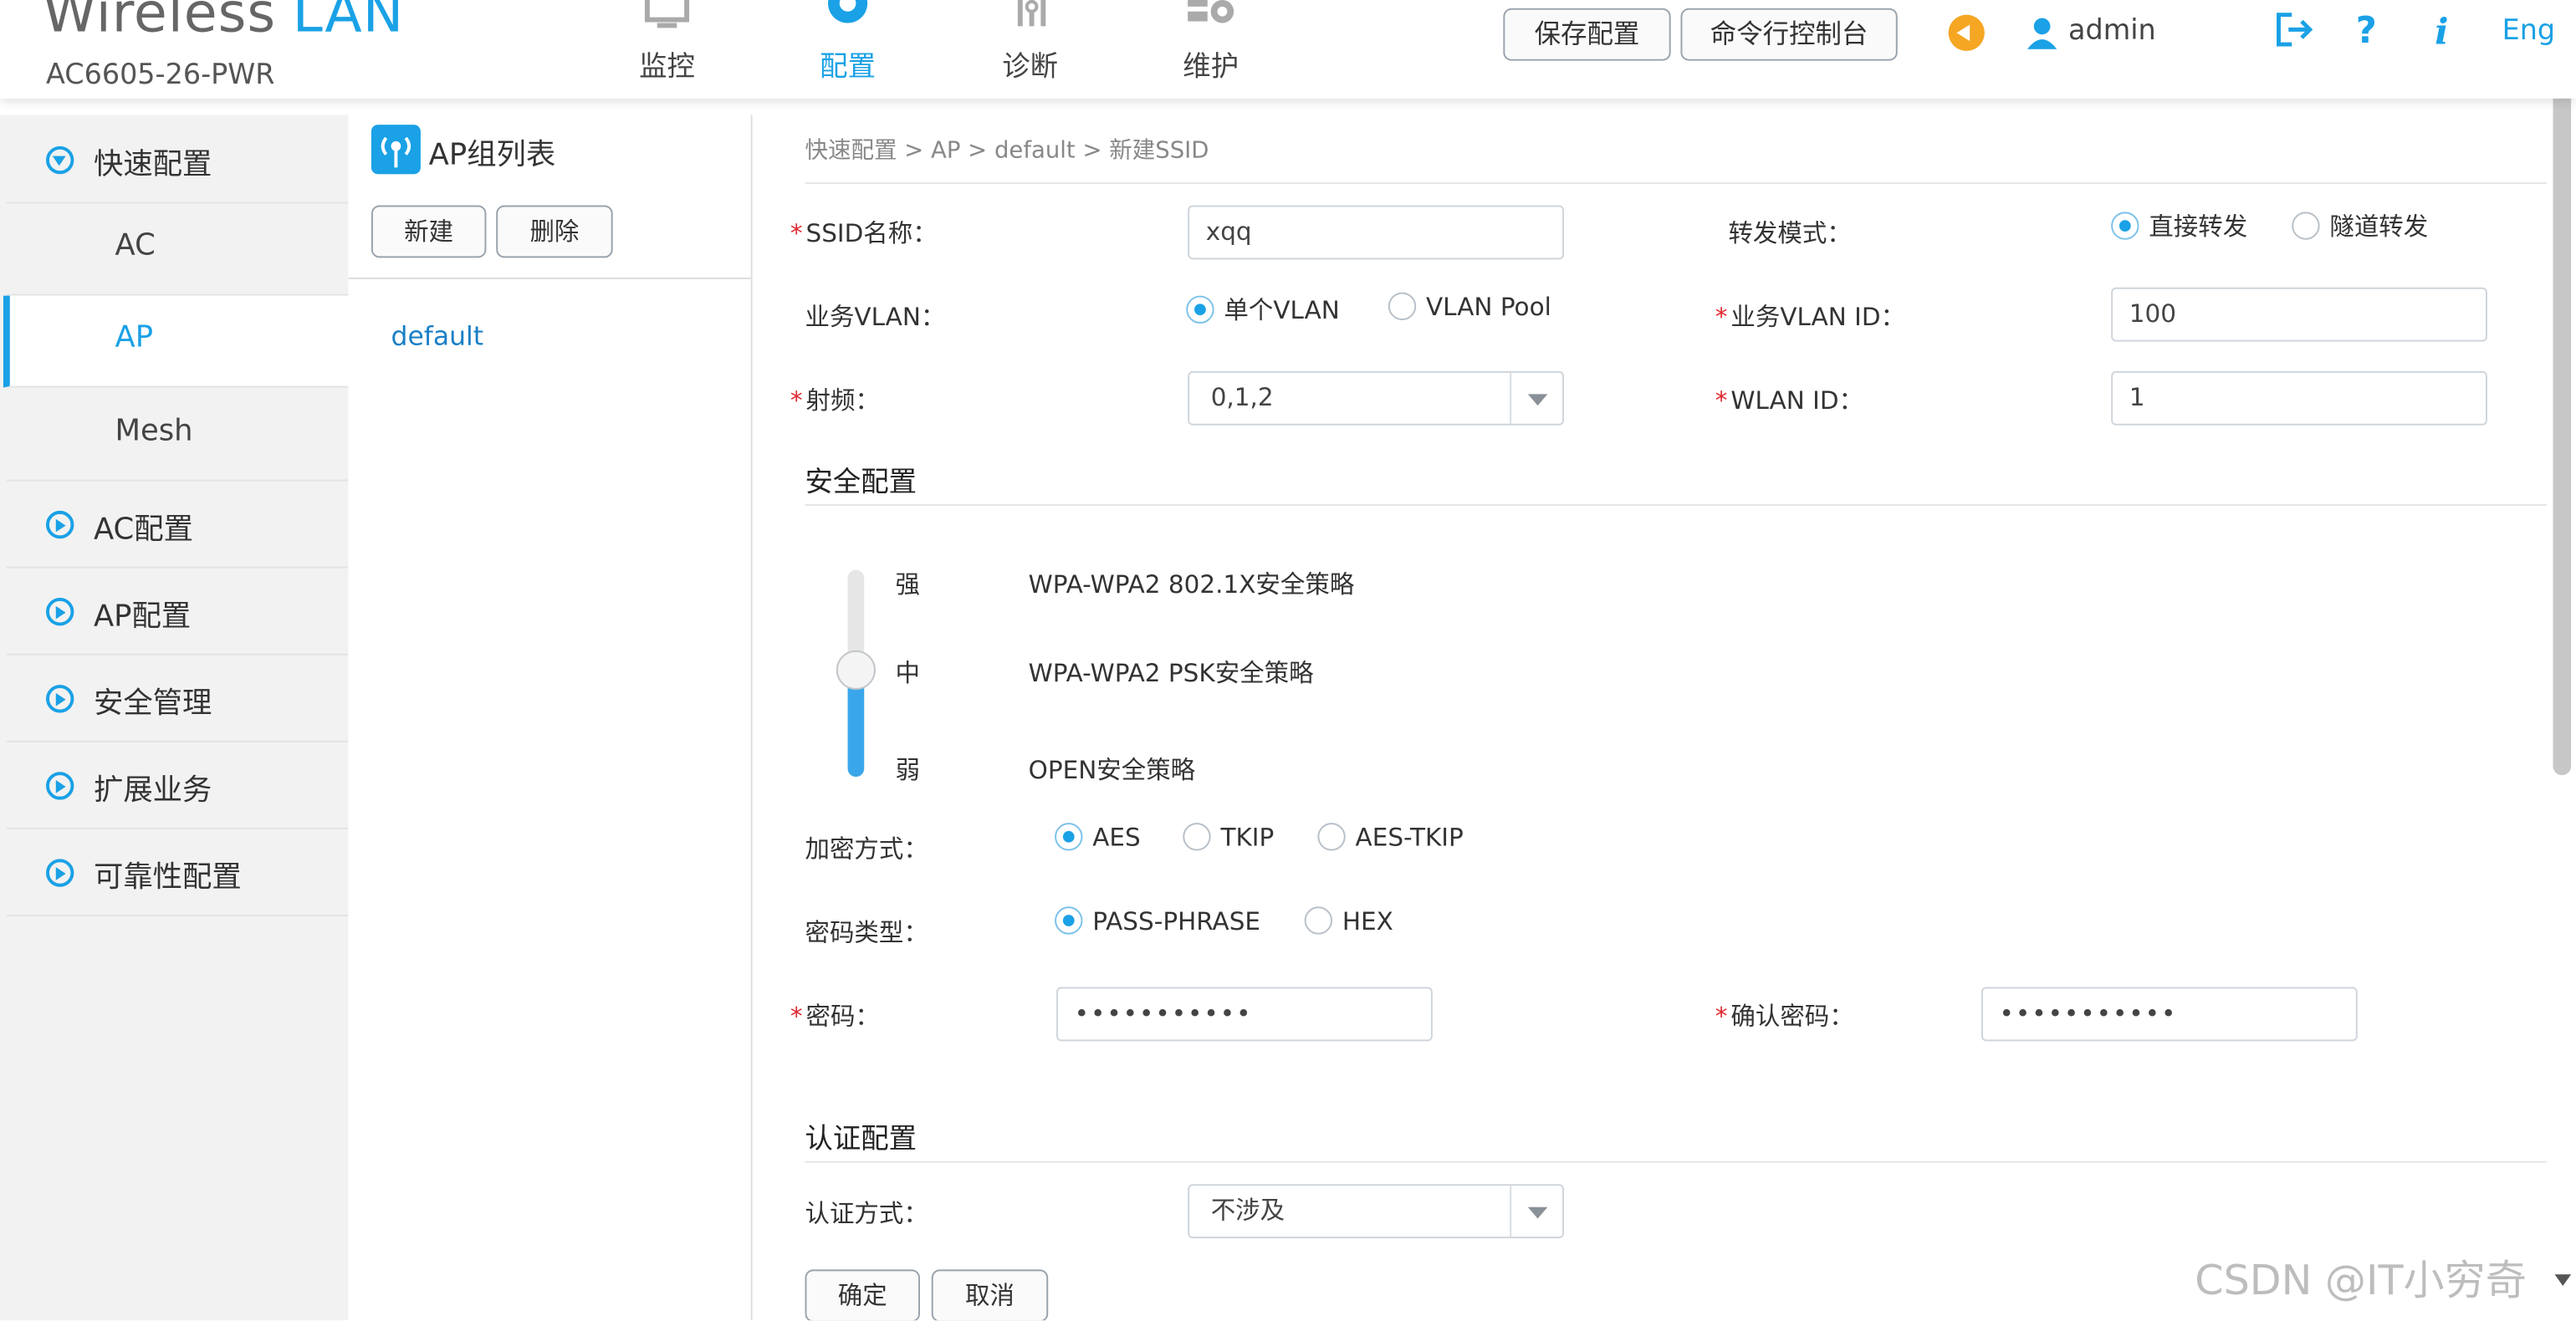  I want to click on tab-monitor: 监控, so click(667, 49).